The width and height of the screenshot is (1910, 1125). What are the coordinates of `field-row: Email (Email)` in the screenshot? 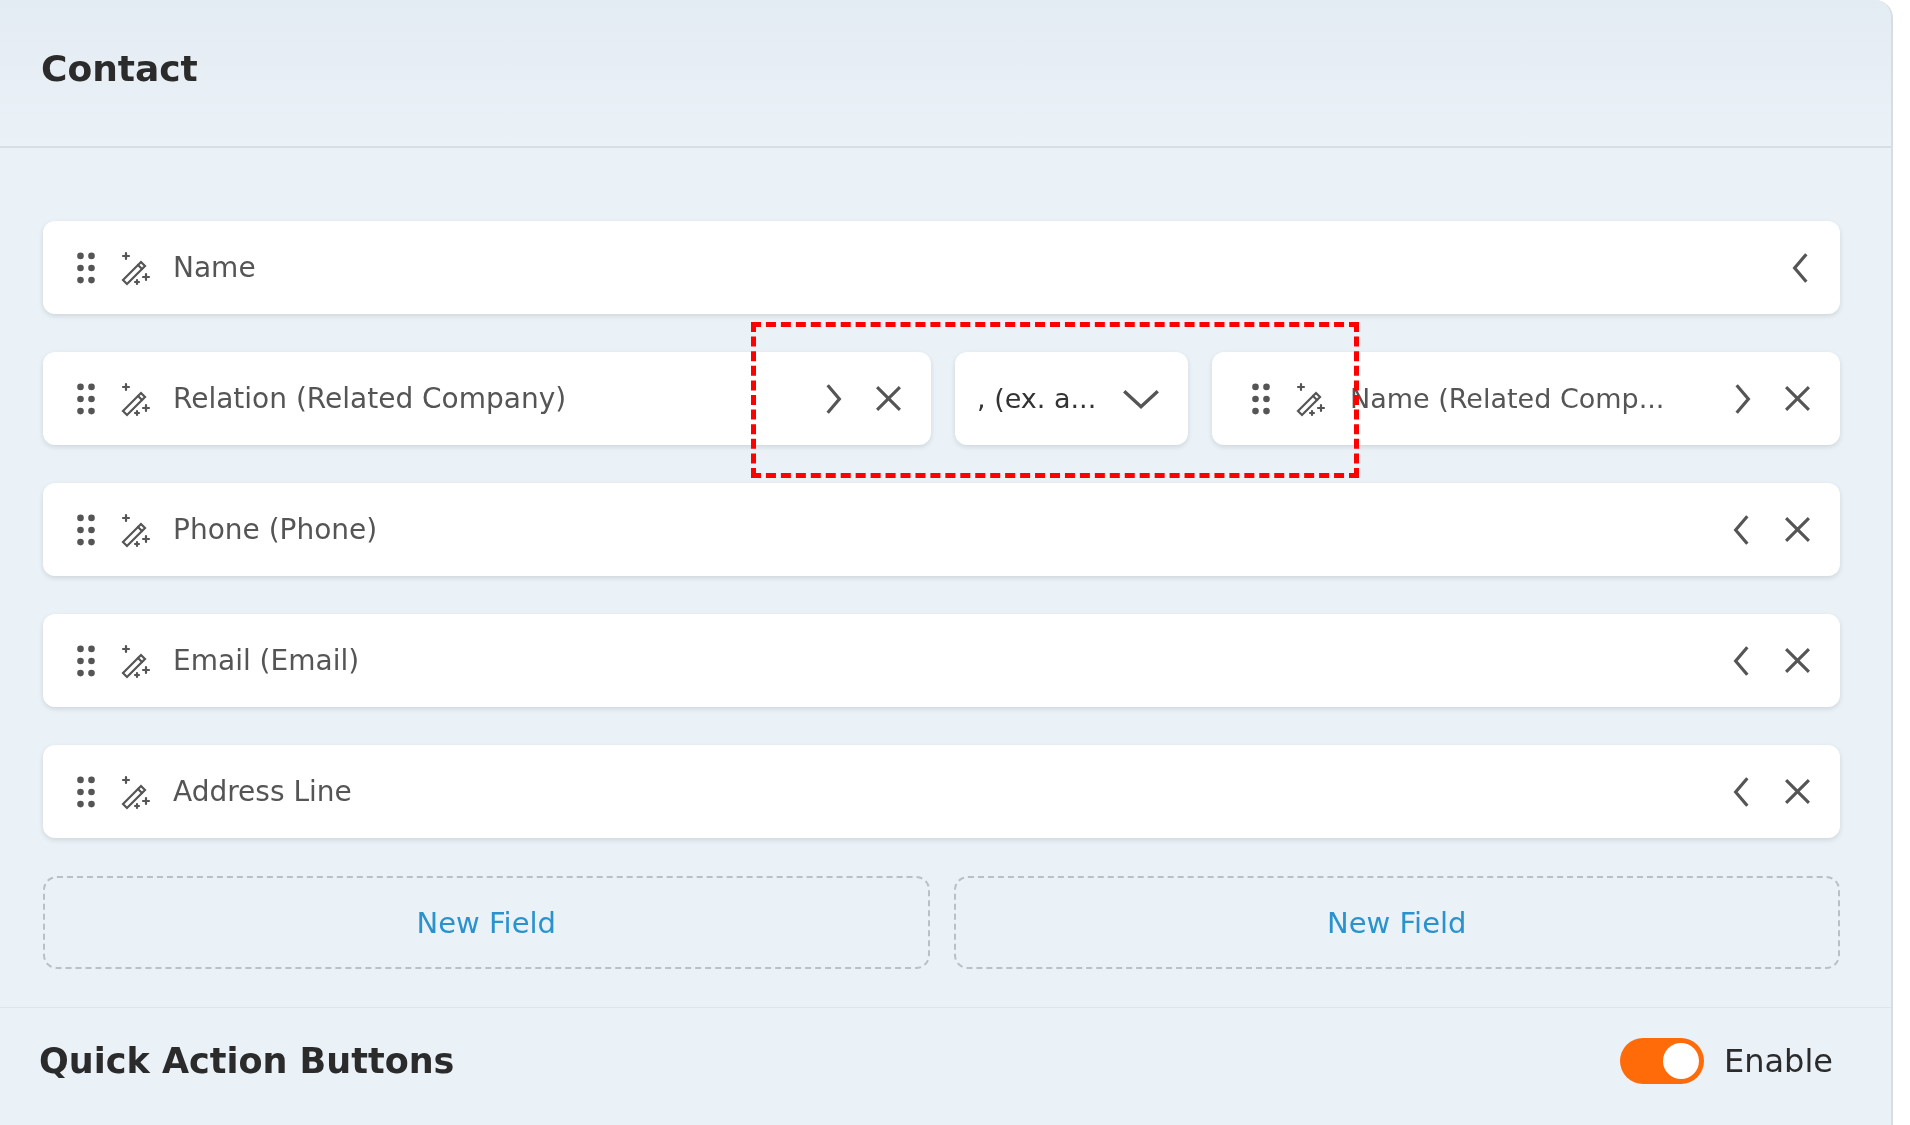 It's located at (941, 660).